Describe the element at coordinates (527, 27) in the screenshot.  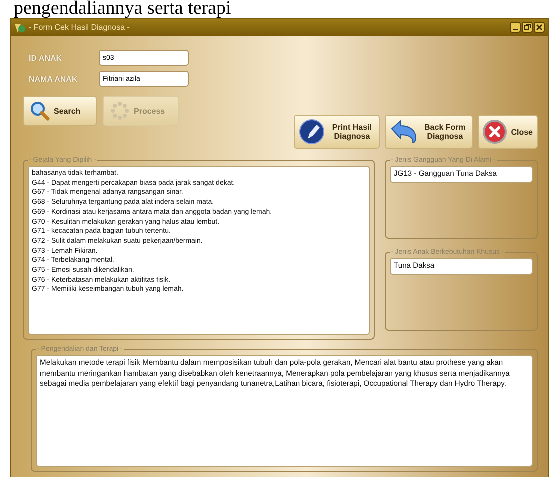
I see `restore-window-icon` at that location.